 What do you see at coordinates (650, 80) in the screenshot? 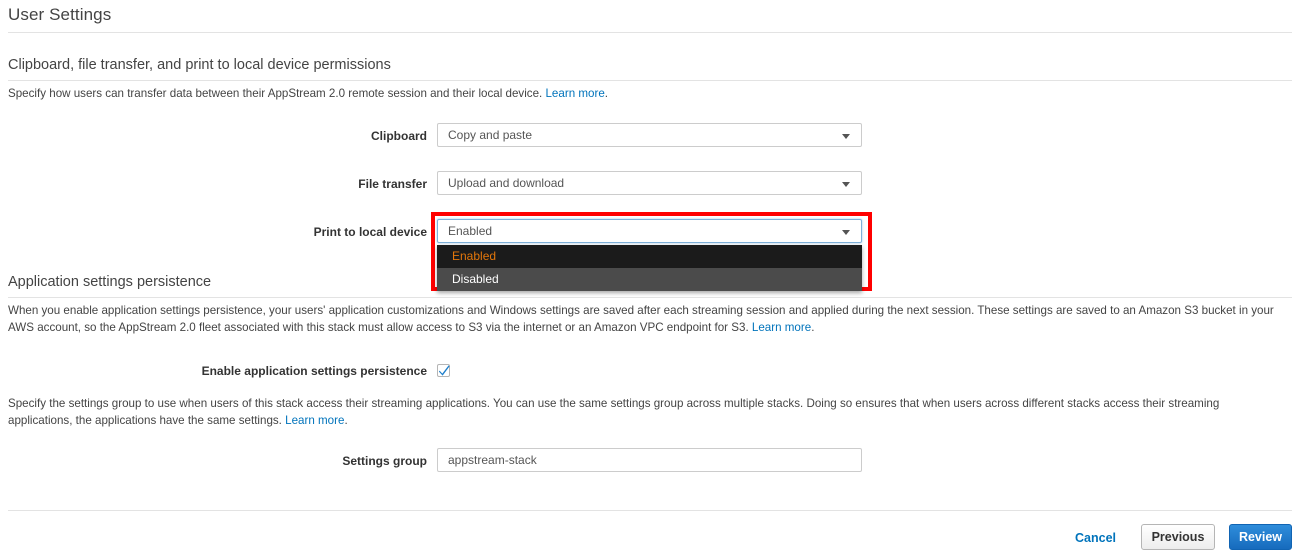
I see `permissions-section-divider` at bounding box center [650, 80].